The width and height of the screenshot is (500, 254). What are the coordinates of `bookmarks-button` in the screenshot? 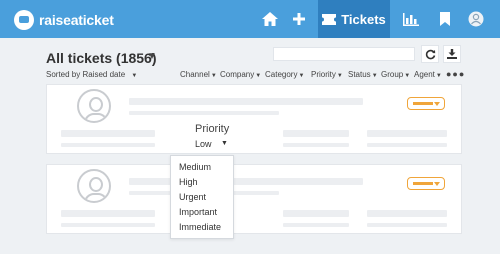 It's located at (445, 19).